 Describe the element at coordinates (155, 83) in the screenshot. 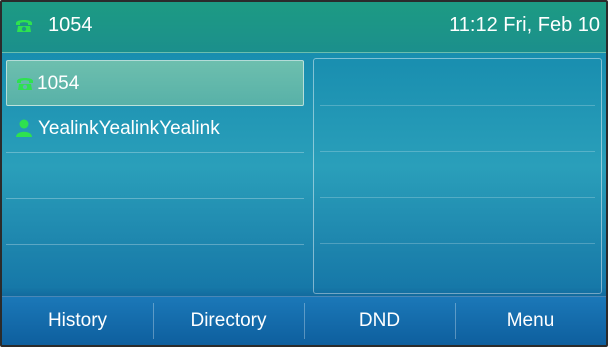

I see `line-key-account: 1054` at that location.